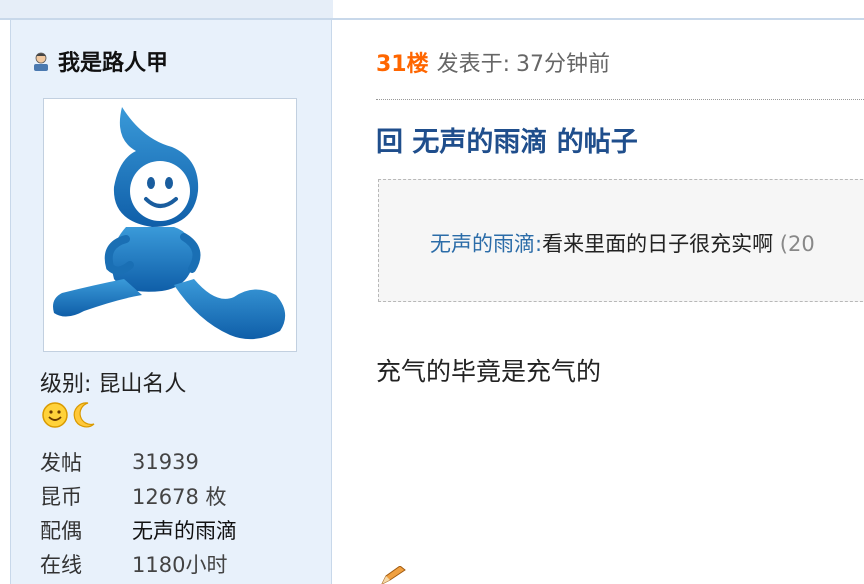  I want to click on stat-row-posts: 发帖 31939, so click(138, 462).